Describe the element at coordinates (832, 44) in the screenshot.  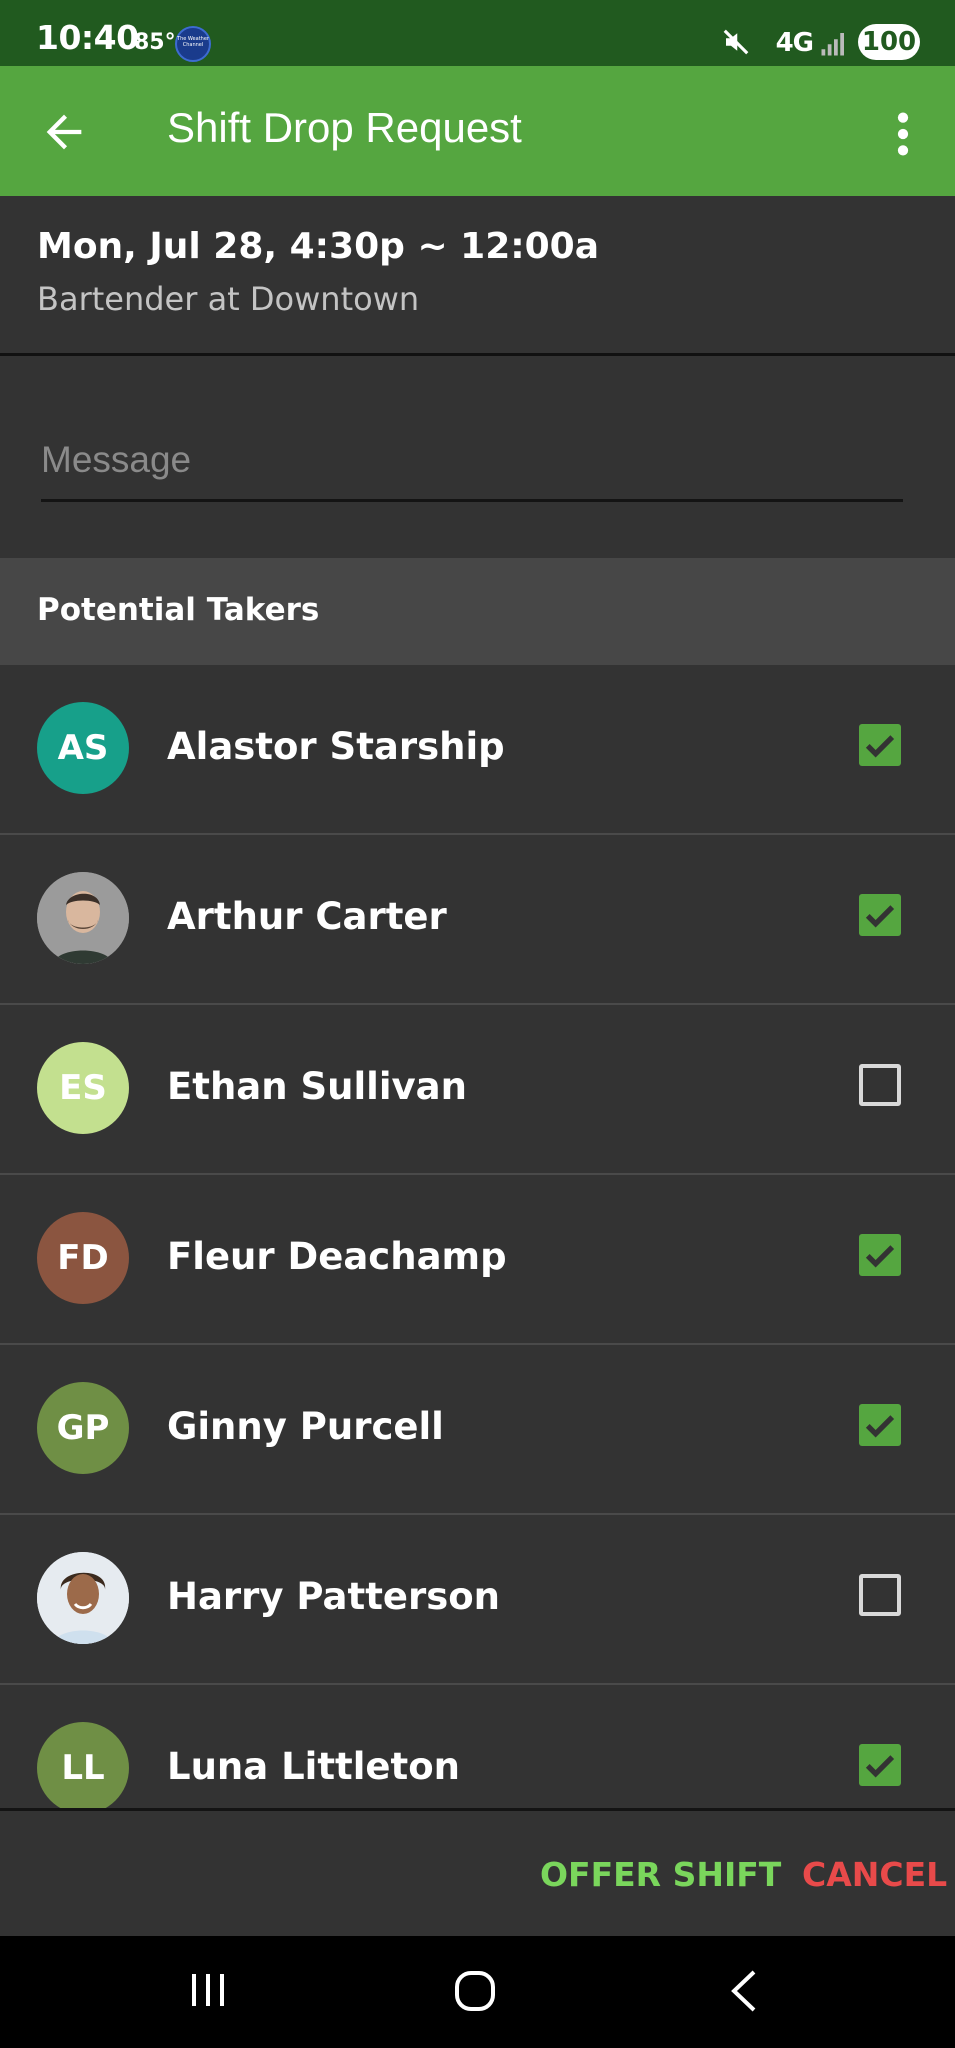
I see `signal-icon` at that location.